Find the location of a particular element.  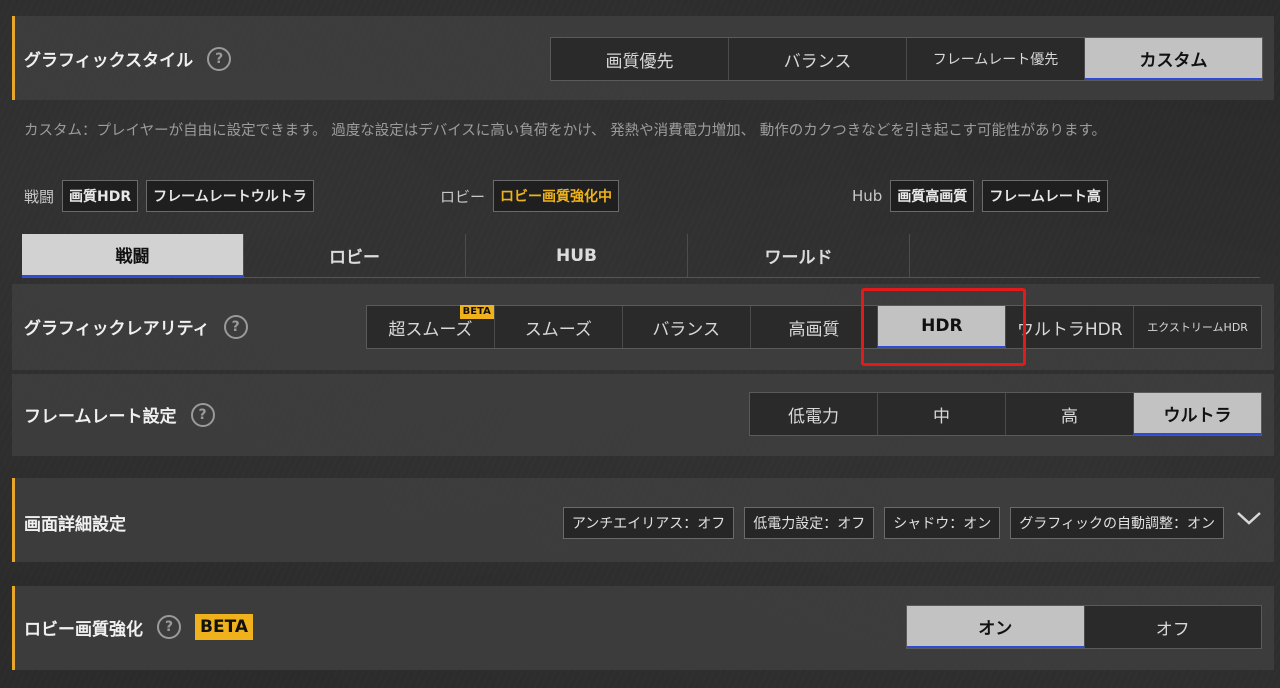

graphic-style-option-framerate: フレームレート優先 is located at coordinates (996, 59).